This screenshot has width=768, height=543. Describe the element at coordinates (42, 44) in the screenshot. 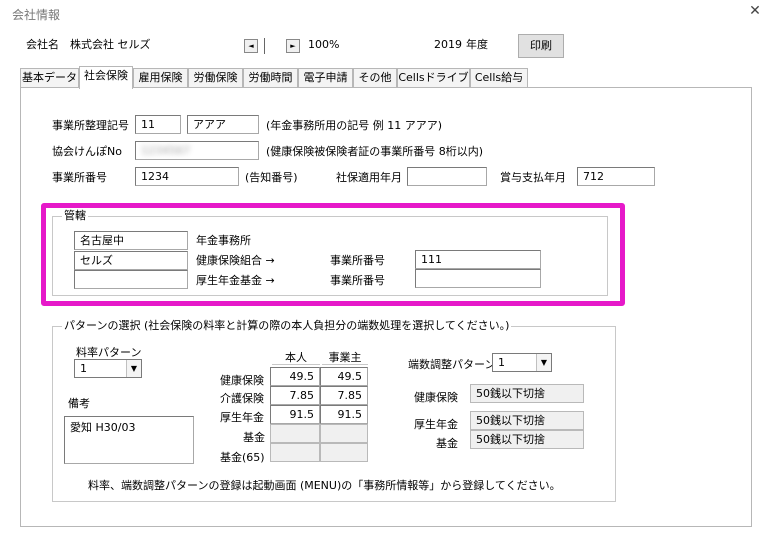

I see `company-label: 会社名` at that location.